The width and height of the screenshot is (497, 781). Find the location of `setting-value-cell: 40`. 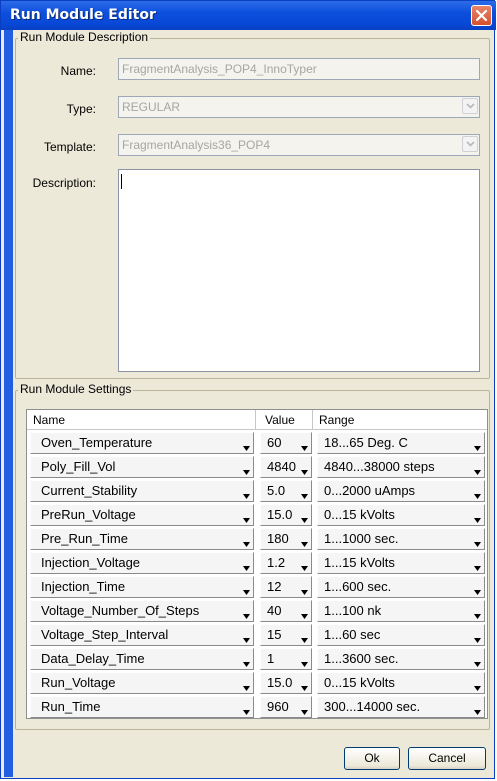

setting-value-cell: 40 is located at coordinates (286, 611).